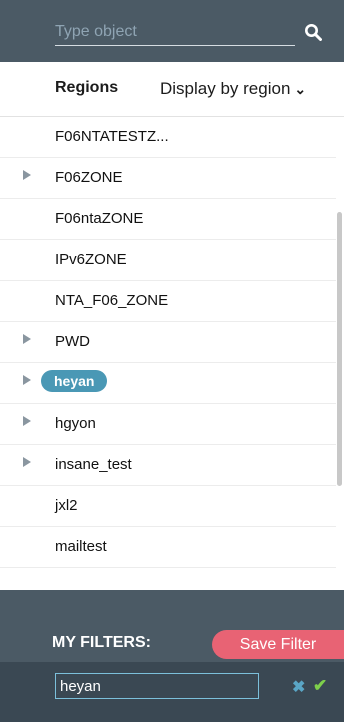  I want to click on regions-label: Regions, so click(87, 87).